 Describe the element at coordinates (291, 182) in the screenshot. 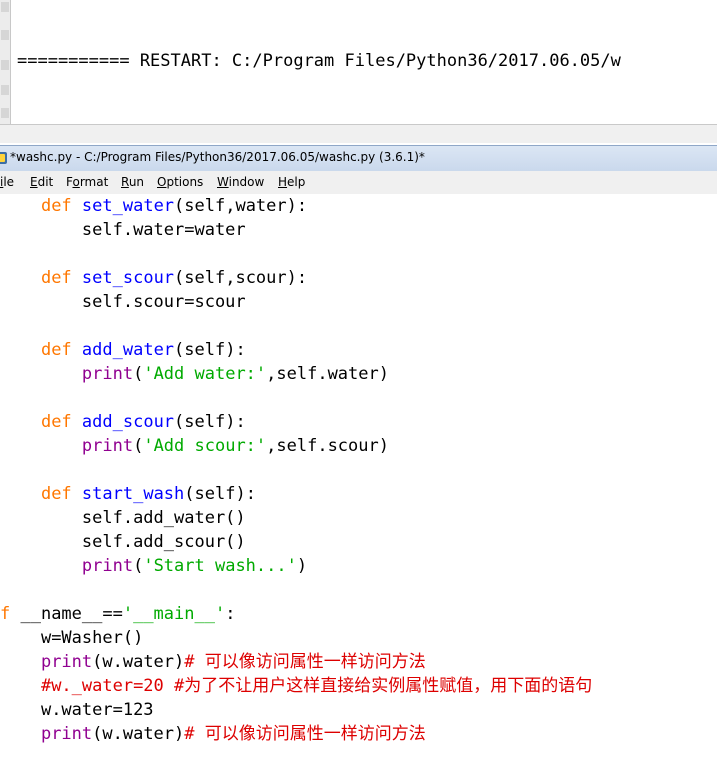

I see `menu-help: Help` at that location.